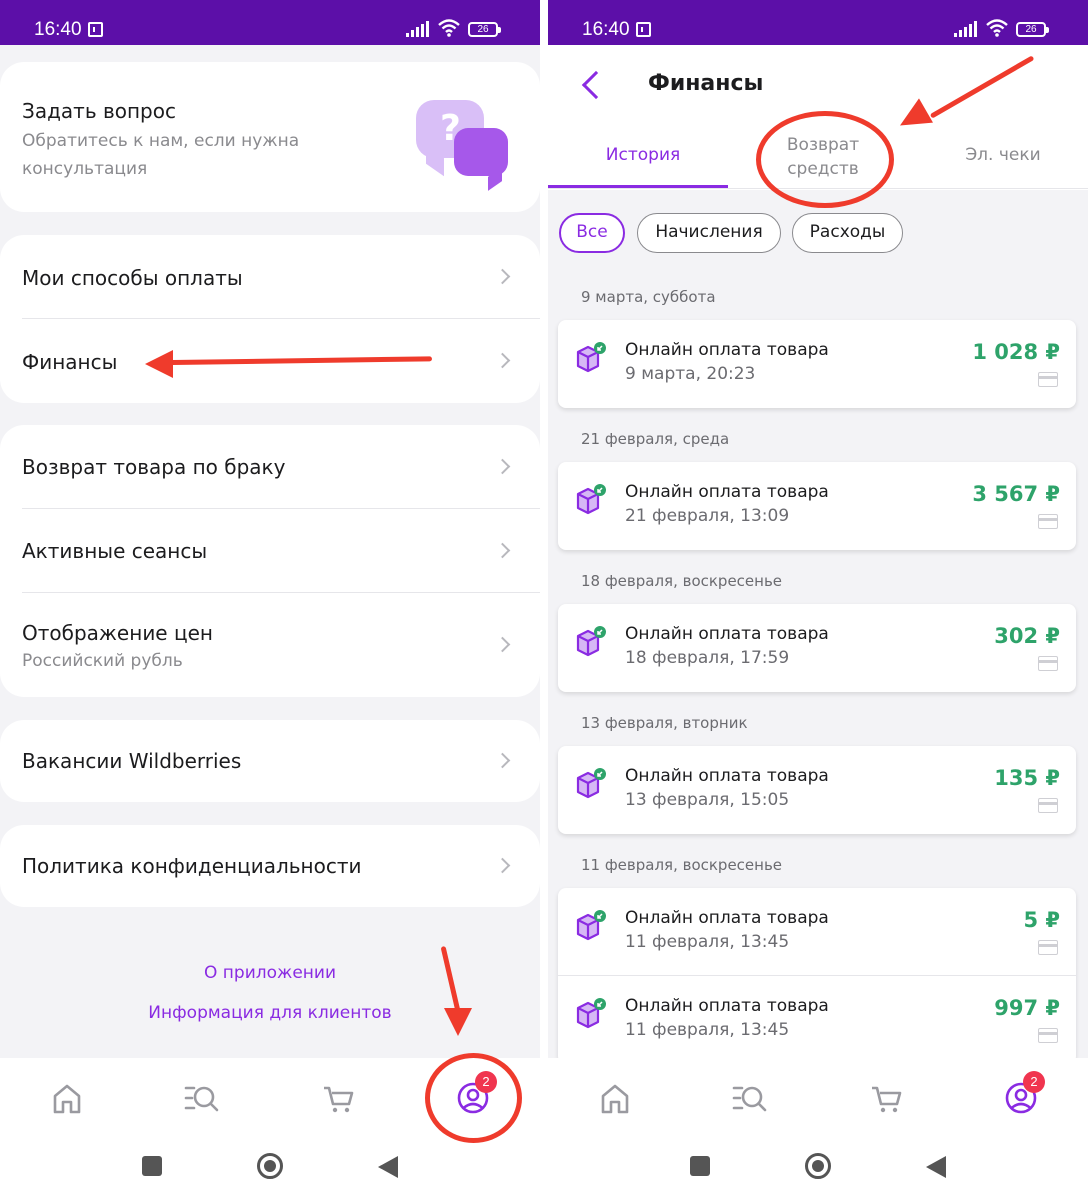  What do you see at coordinates (85, 169) in the screenshot?
I see `ask-question-subtitle-2: консультация` at bounding box center [85, 169].